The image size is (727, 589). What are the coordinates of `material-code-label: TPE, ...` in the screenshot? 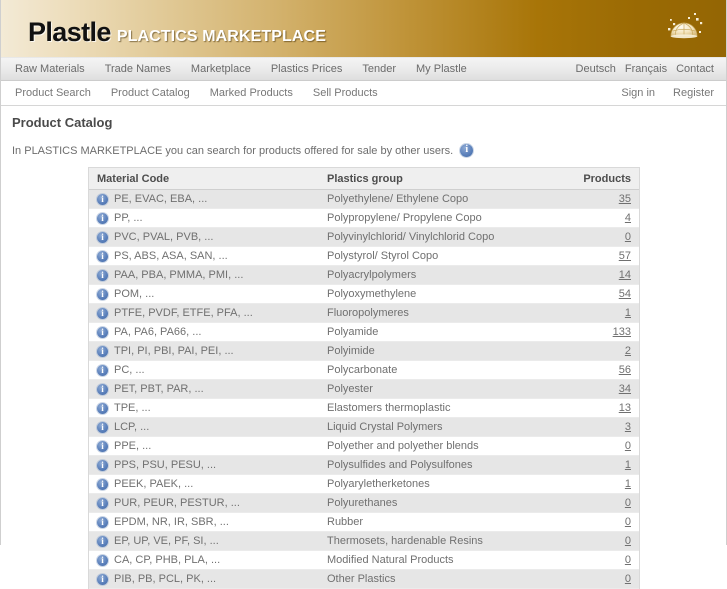 It's located at (132, 408).